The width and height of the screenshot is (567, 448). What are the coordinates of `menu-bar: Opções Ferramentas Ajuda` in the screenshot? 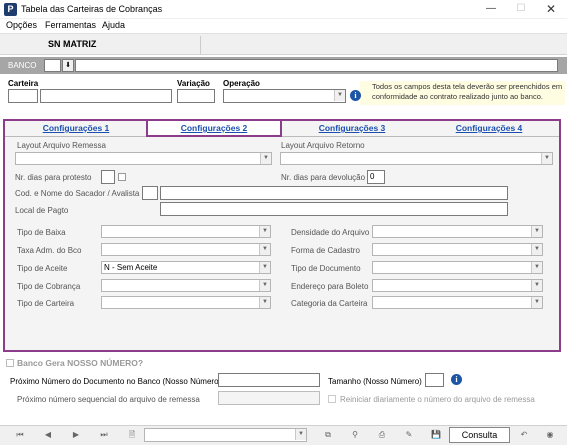 It's located at (283, 26).